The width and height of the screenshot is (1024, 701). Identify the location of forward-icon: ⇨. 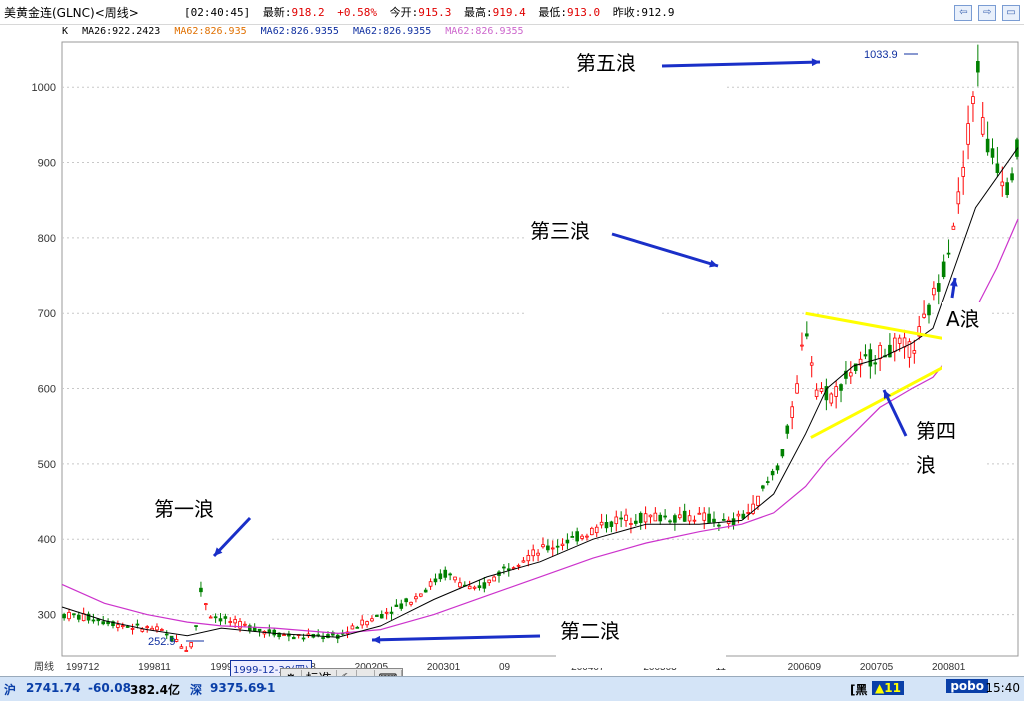
(987, 13).